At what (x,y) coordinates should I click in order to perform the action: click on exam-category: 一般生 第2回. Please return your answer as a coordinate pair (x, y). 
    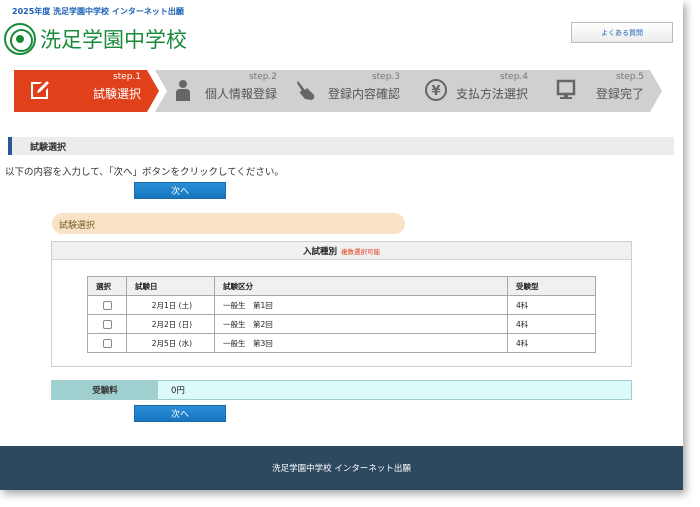
    Looking at the image, I should click on (361, 324).